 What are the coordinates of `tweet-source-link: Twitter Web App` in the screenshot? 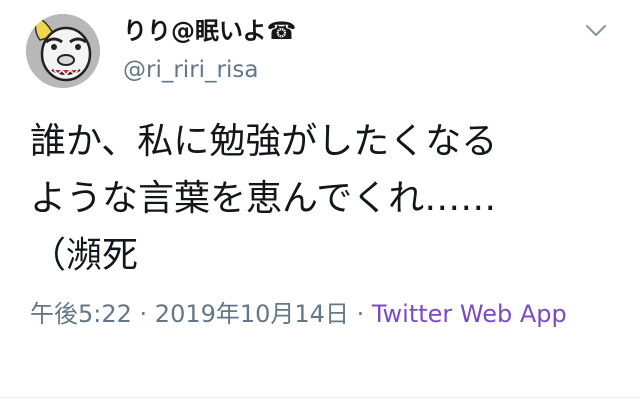 It's located at (469, 314).